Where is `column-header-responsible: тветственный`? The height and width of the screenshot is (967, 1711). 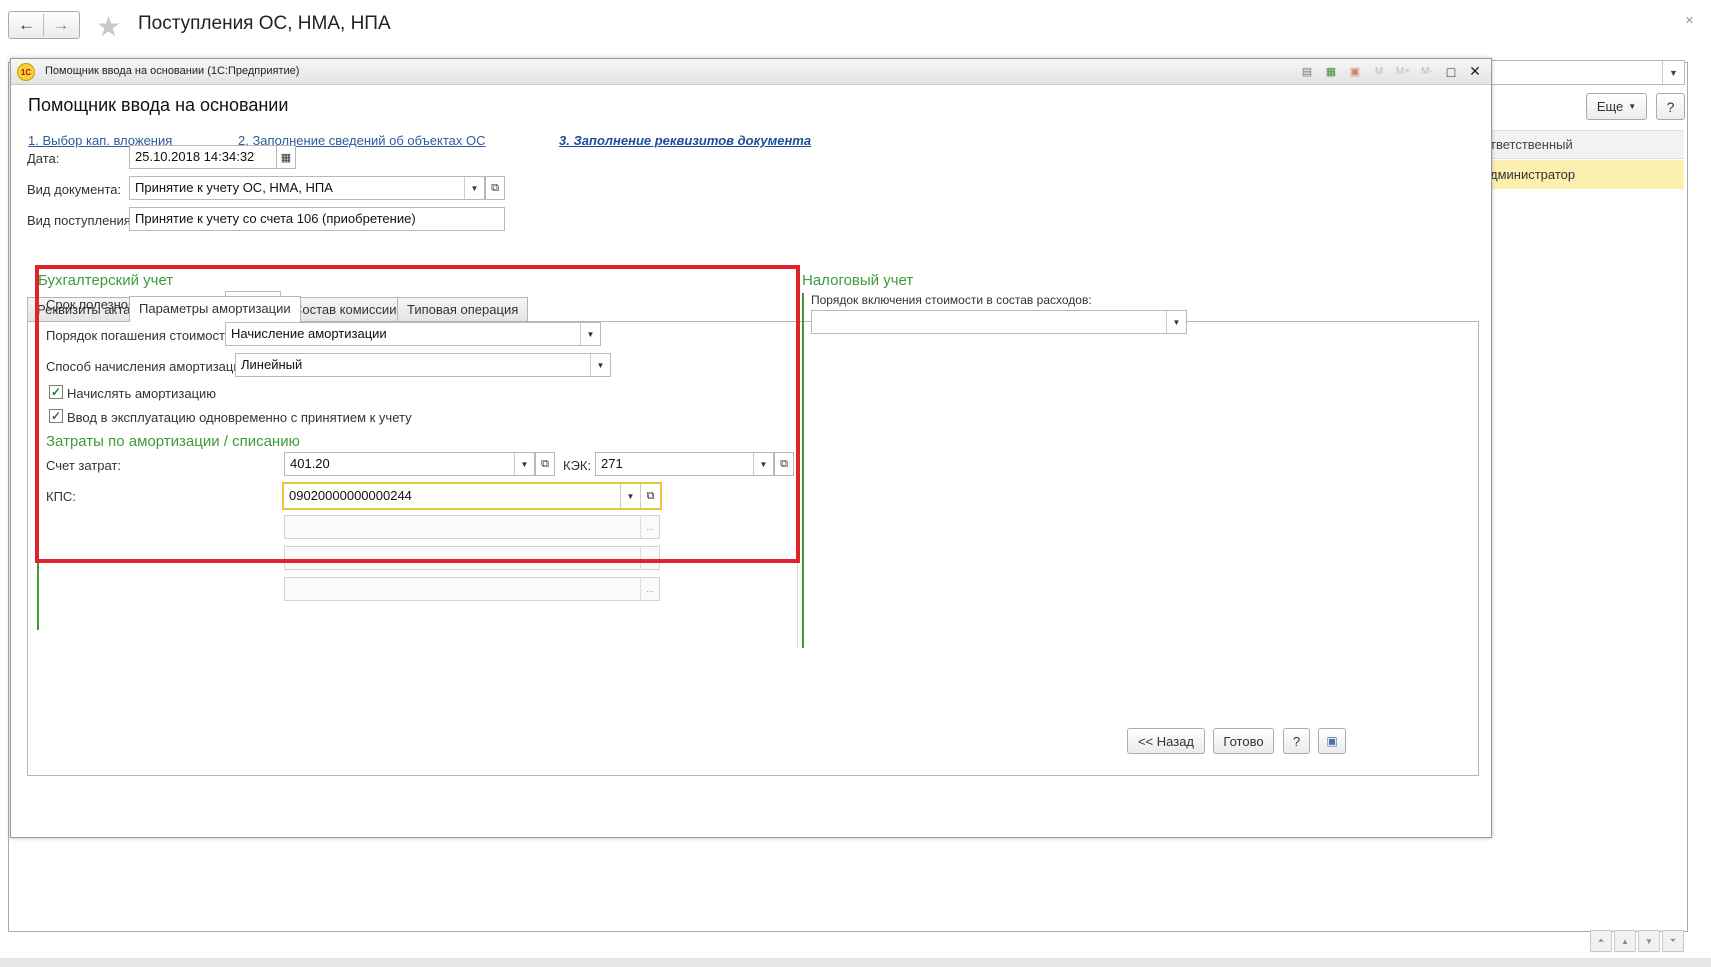
column-header-responsible: тветственный is located at coordinates (1587, 144).